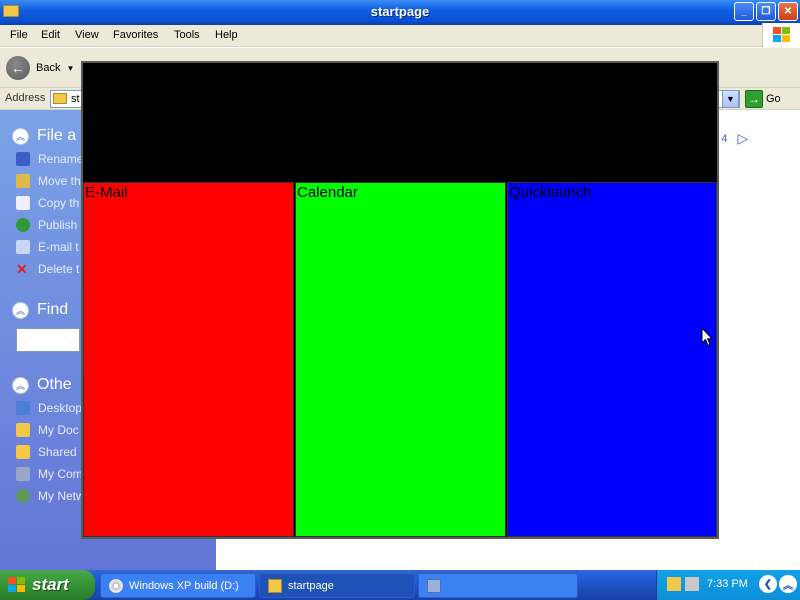  What do you see at coordinates (337, 585) in the screenshot?
I see `task-startpage: startpage` at bounding box center [337, 585].